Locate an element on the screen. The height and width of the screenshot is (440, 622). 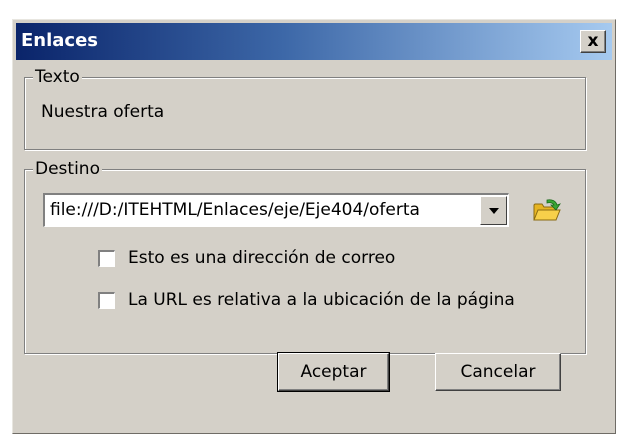
open-folder-icon is located at coordinates (547, 210).